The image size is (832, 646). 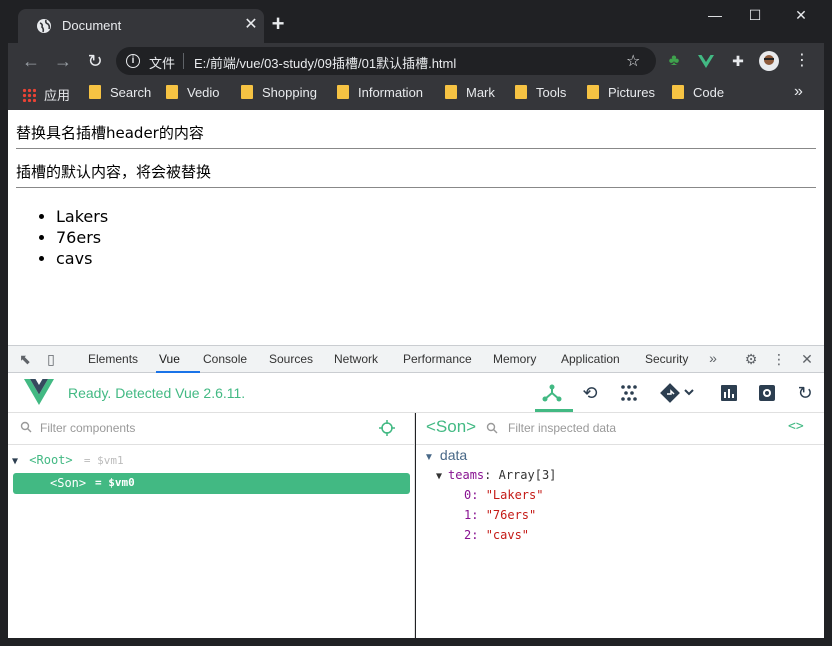 I want to click on vue-logo-icon, so click(x=39, y=392).